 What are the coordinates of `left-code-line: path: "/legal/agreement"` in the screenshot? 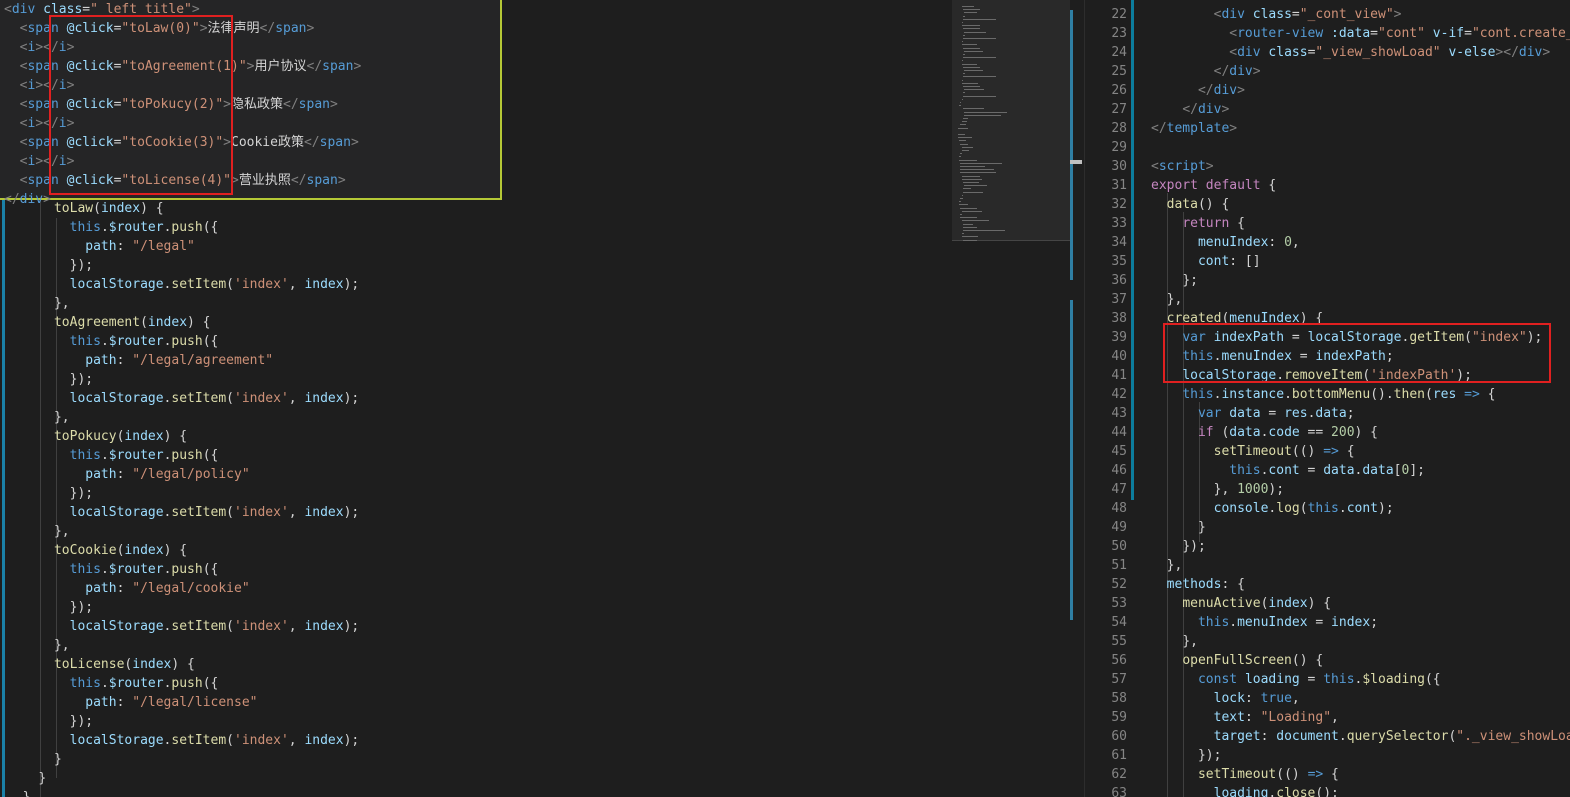 It's located at (140, 360).